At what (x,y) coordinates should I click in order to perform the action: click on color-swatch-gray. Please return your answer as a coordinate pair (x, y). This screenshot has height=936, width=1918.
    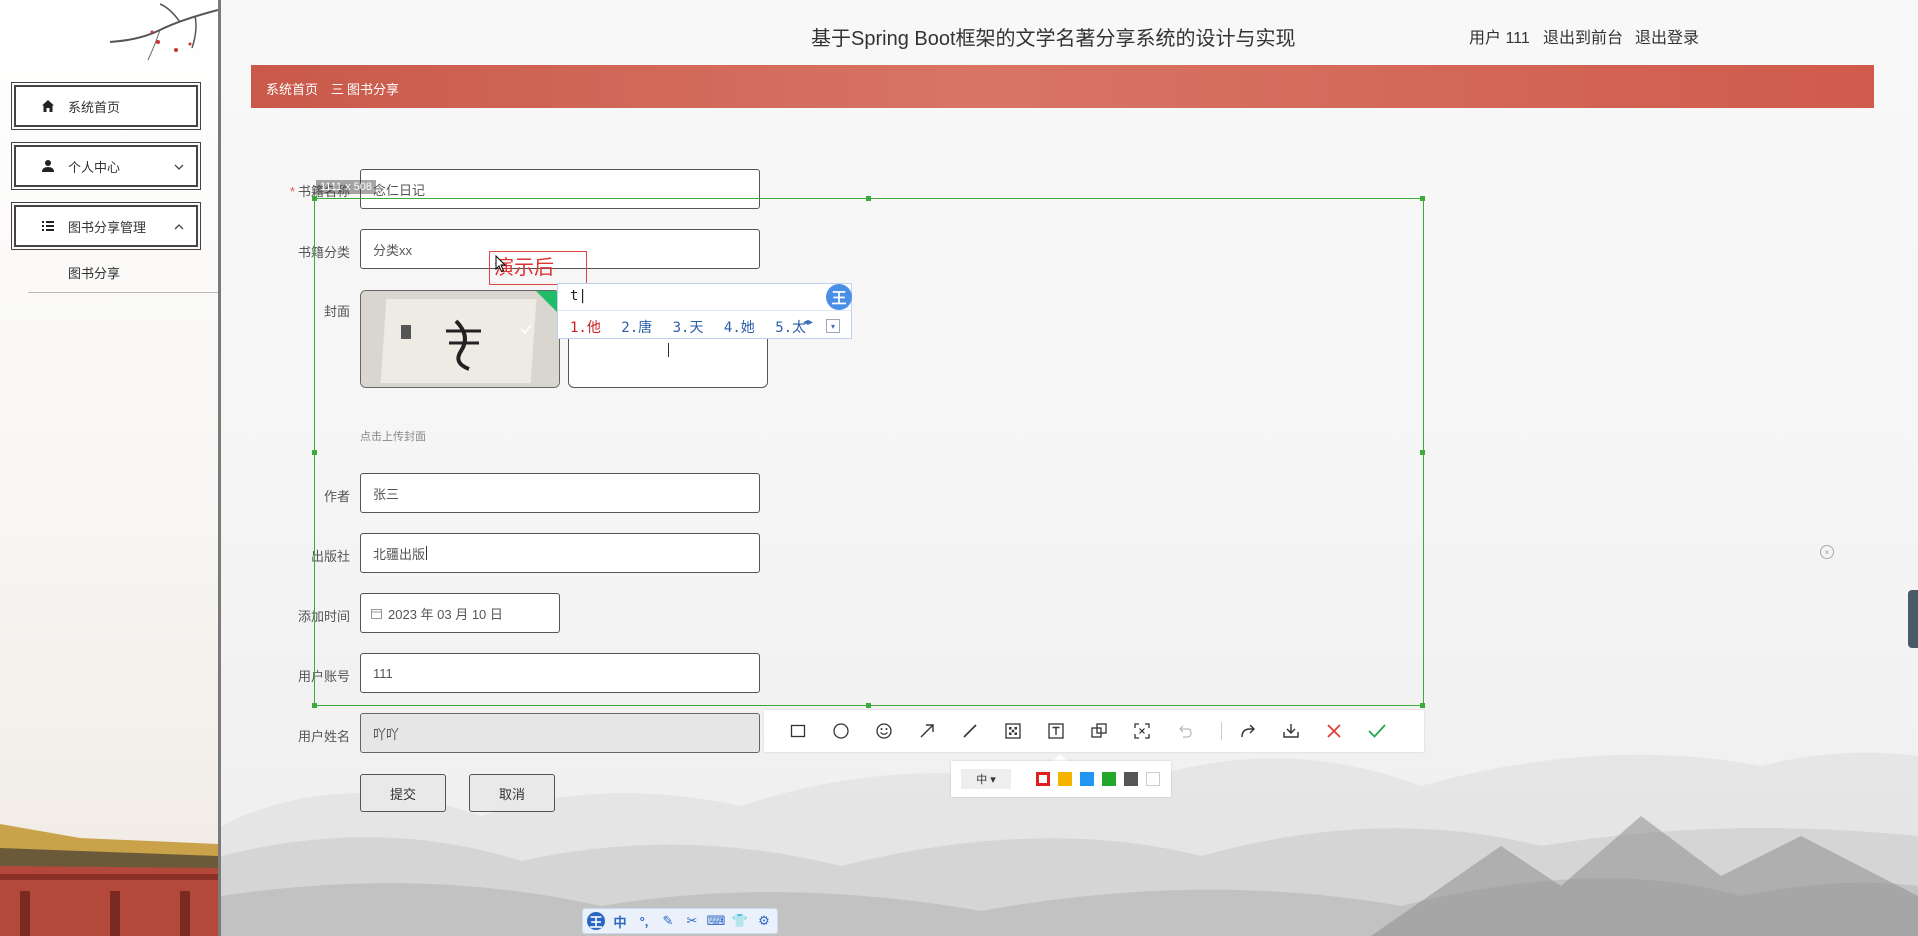
    Looking at the image, I should click on (1131, 779).